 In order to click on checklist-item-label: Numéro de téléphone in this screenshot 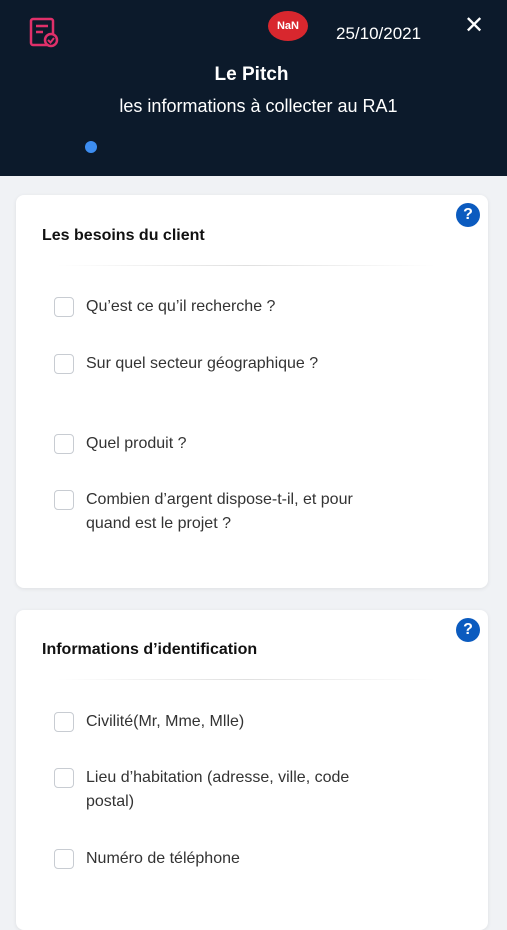, I will do `click(163, 858)`.